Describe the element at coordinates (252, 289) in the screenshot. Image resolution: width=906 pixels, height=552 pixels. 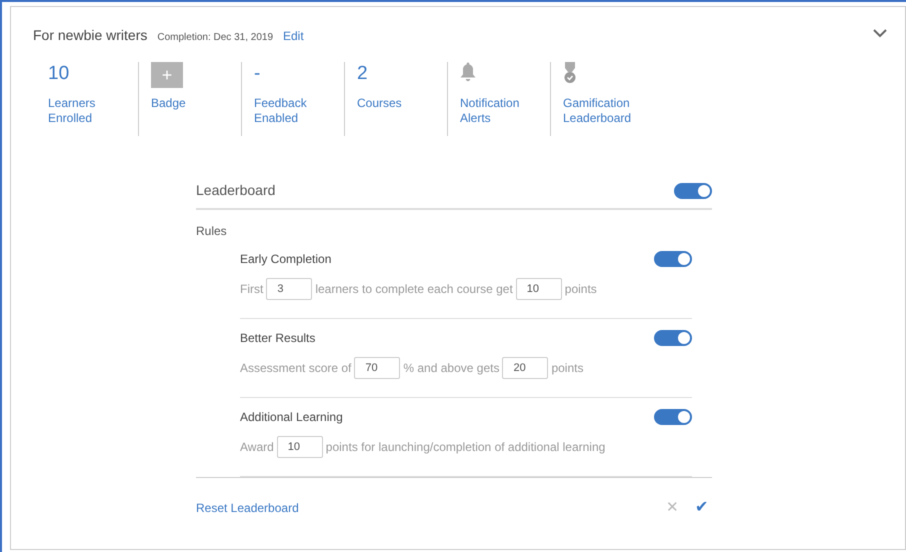
I see `rule-text: First` at that location.